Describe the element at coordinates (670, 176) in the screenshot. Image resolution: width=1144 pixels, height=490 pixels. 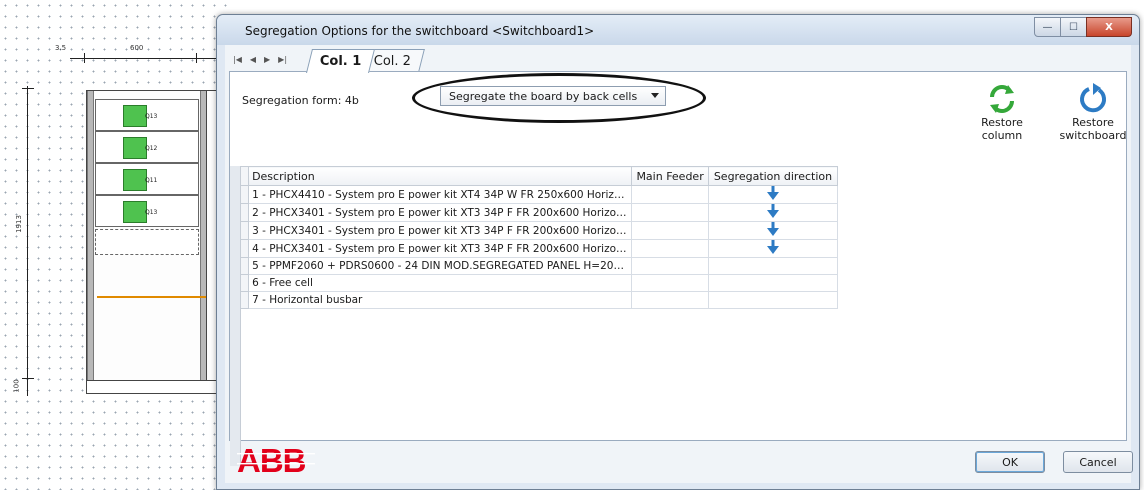
I see `column-header-main-feeder: Main Feeder` at that location.